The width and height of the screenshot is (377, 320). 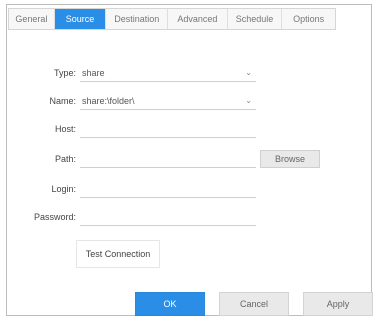 I want to click on ok-button: OK, so click(x=170, y=304).